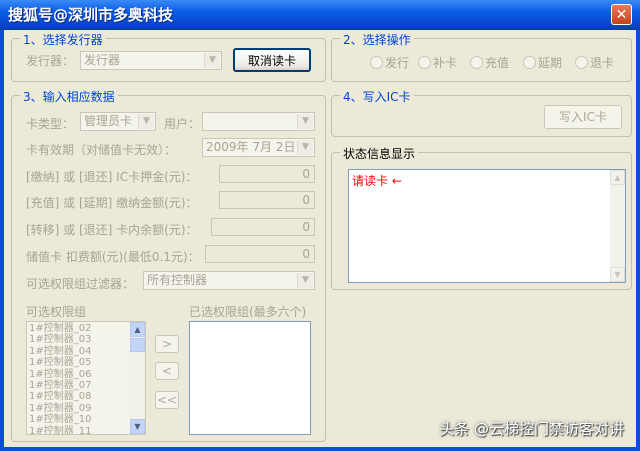 This screenshot has height=451, width=640. What do you see at coordinates (497, 63) in the screenshot?
I see `radio-recharge-label: 充值` at bounding box center [497, 63].